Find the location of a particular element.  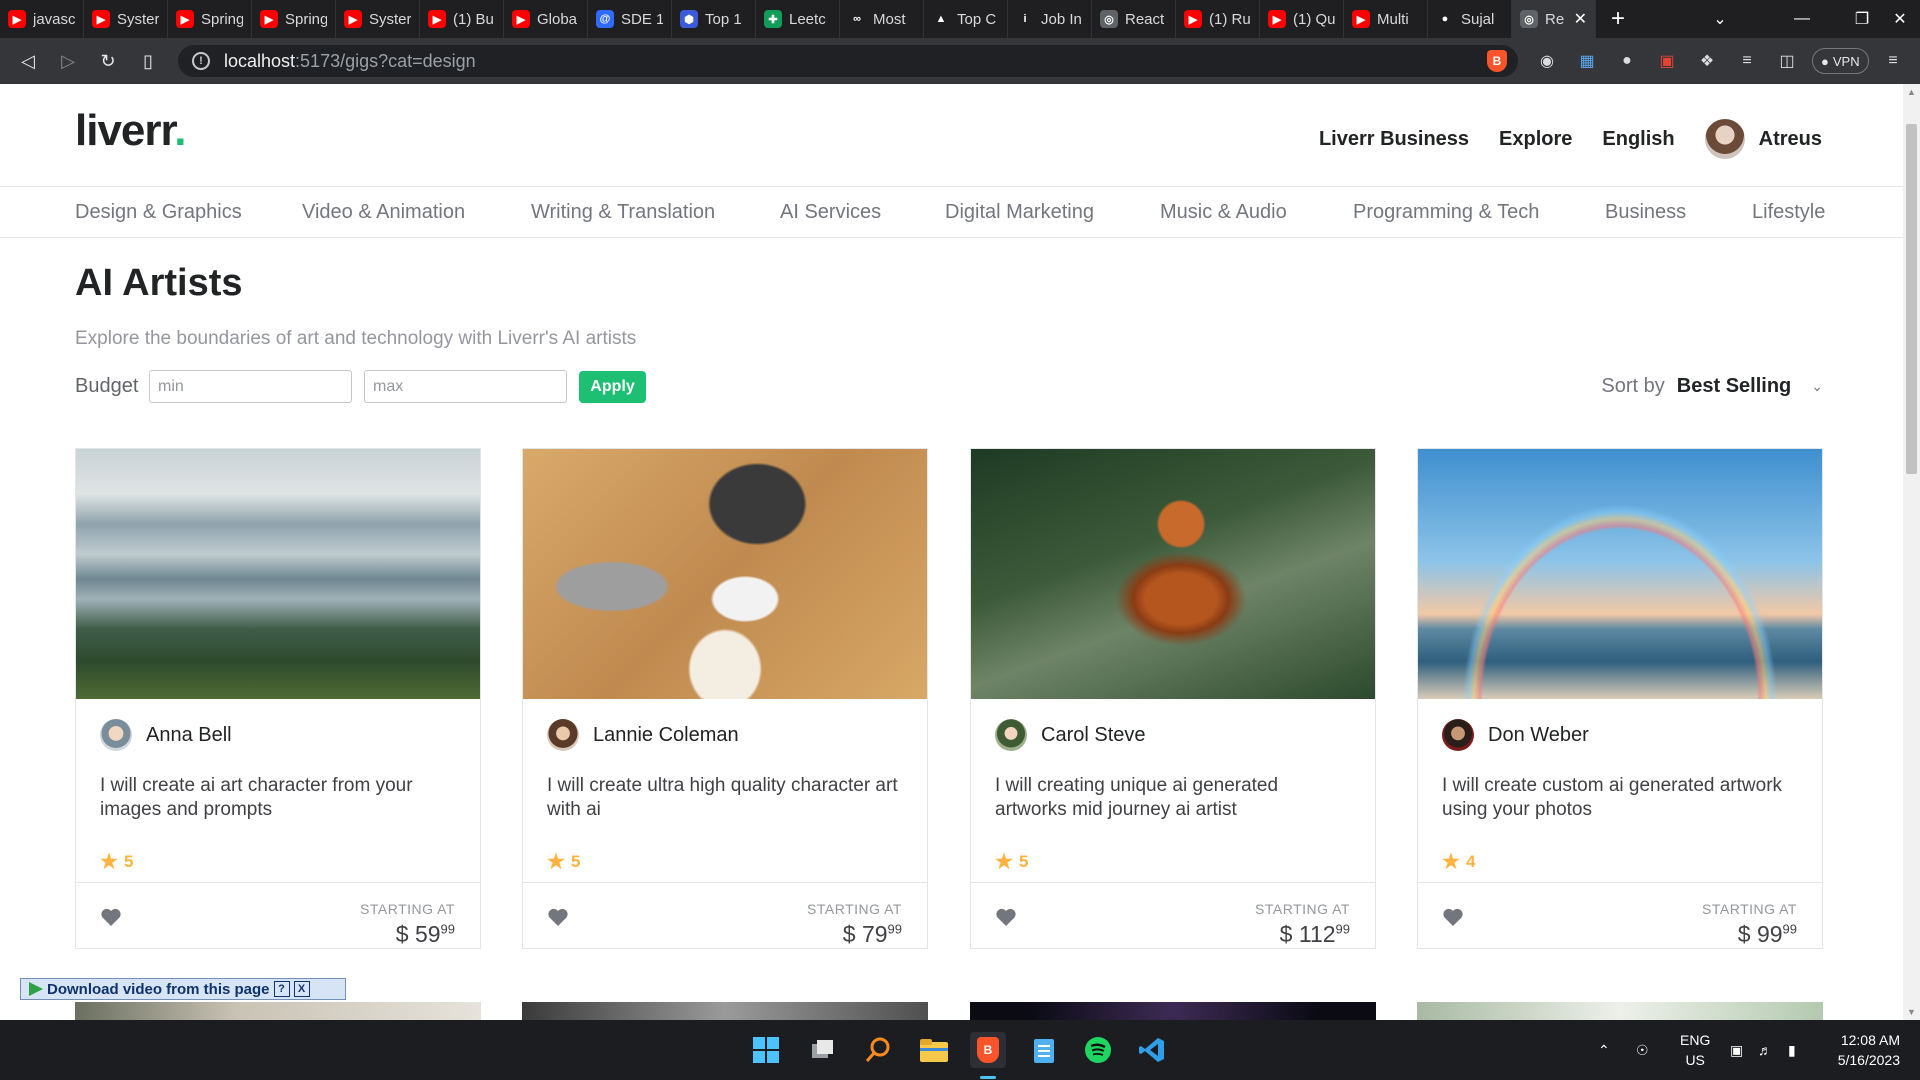

network-status-icon: ☉ is located at coordinates (1642, 1050).